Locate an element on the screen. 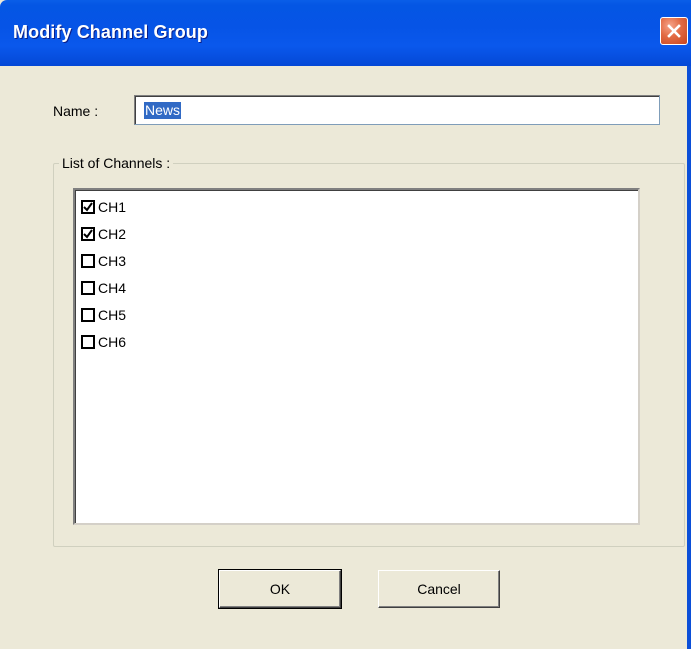 Image resolution: width=691 pixels, height=649 pixels. list-item-ch1: CH1 is located at coordinates (103, 207).